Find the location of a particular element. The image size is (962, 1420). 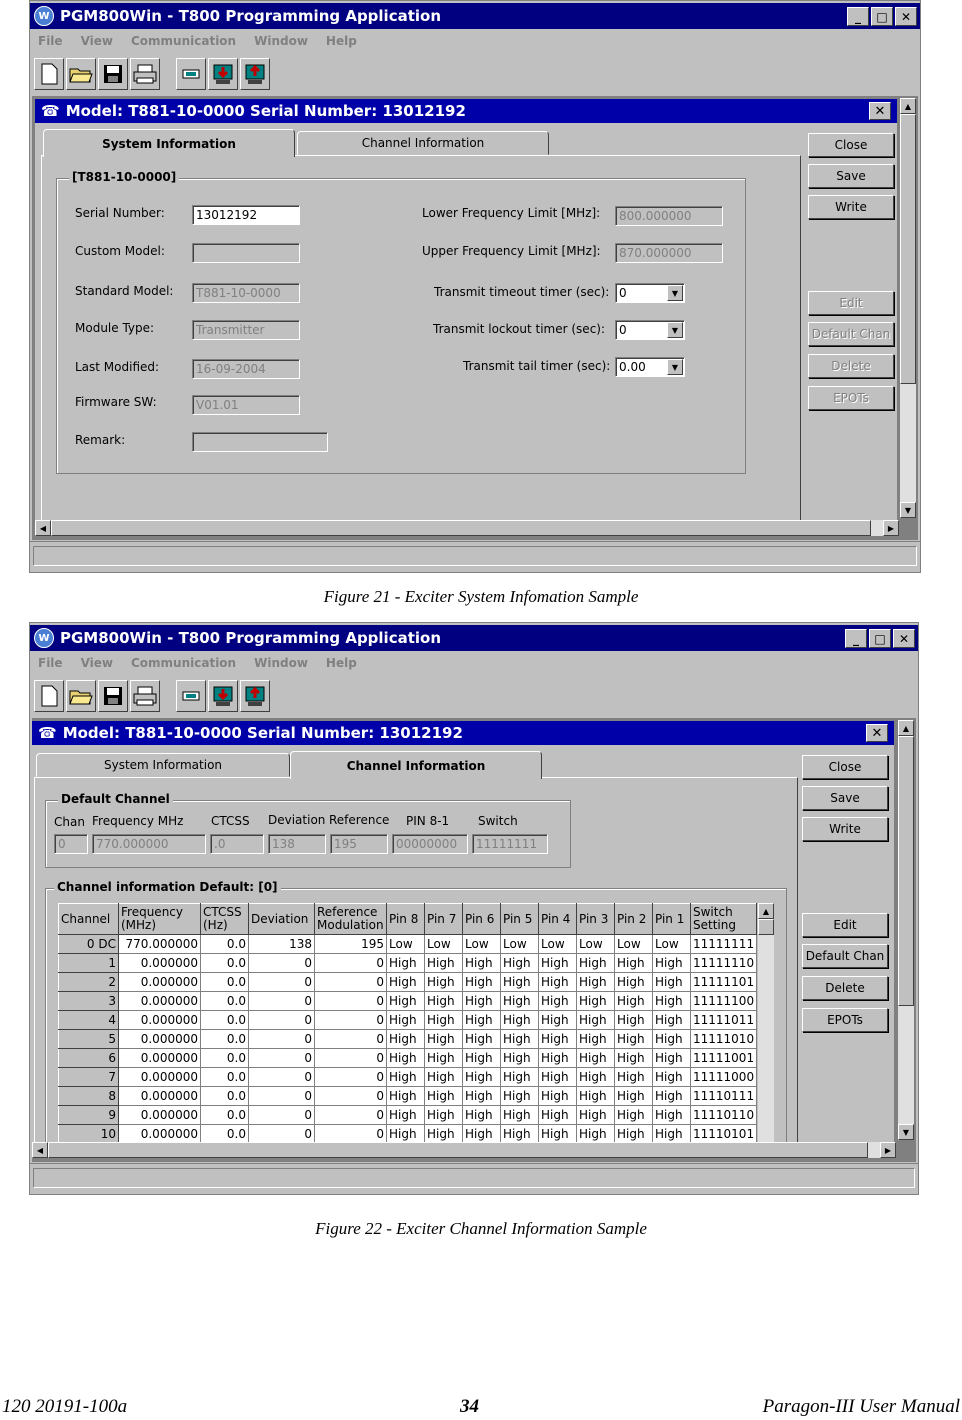

table-cell: 11110110 is located at coordinates (724, 1115).